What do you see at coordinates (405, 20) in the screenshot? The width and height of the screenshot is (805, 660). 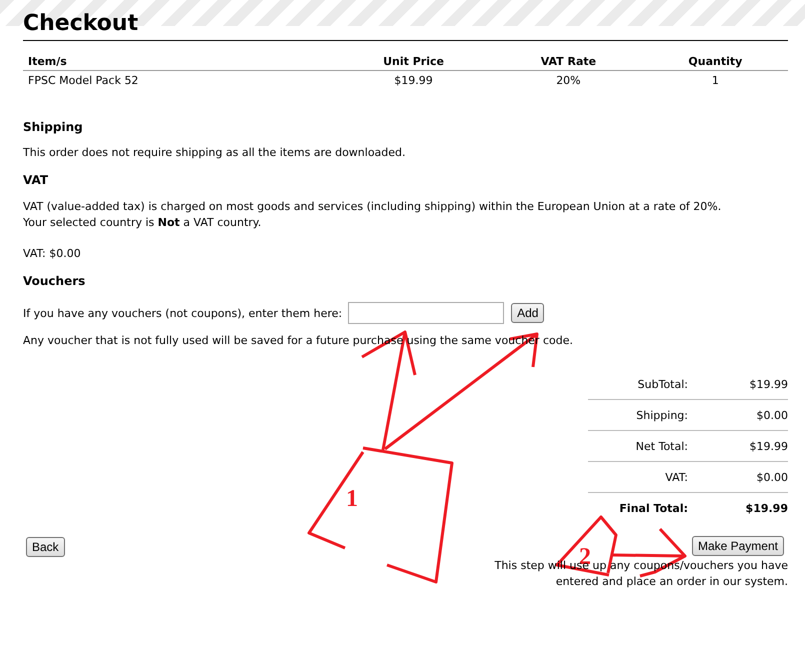 I see `page-title: Checkout` at bounding box center [405, 20].